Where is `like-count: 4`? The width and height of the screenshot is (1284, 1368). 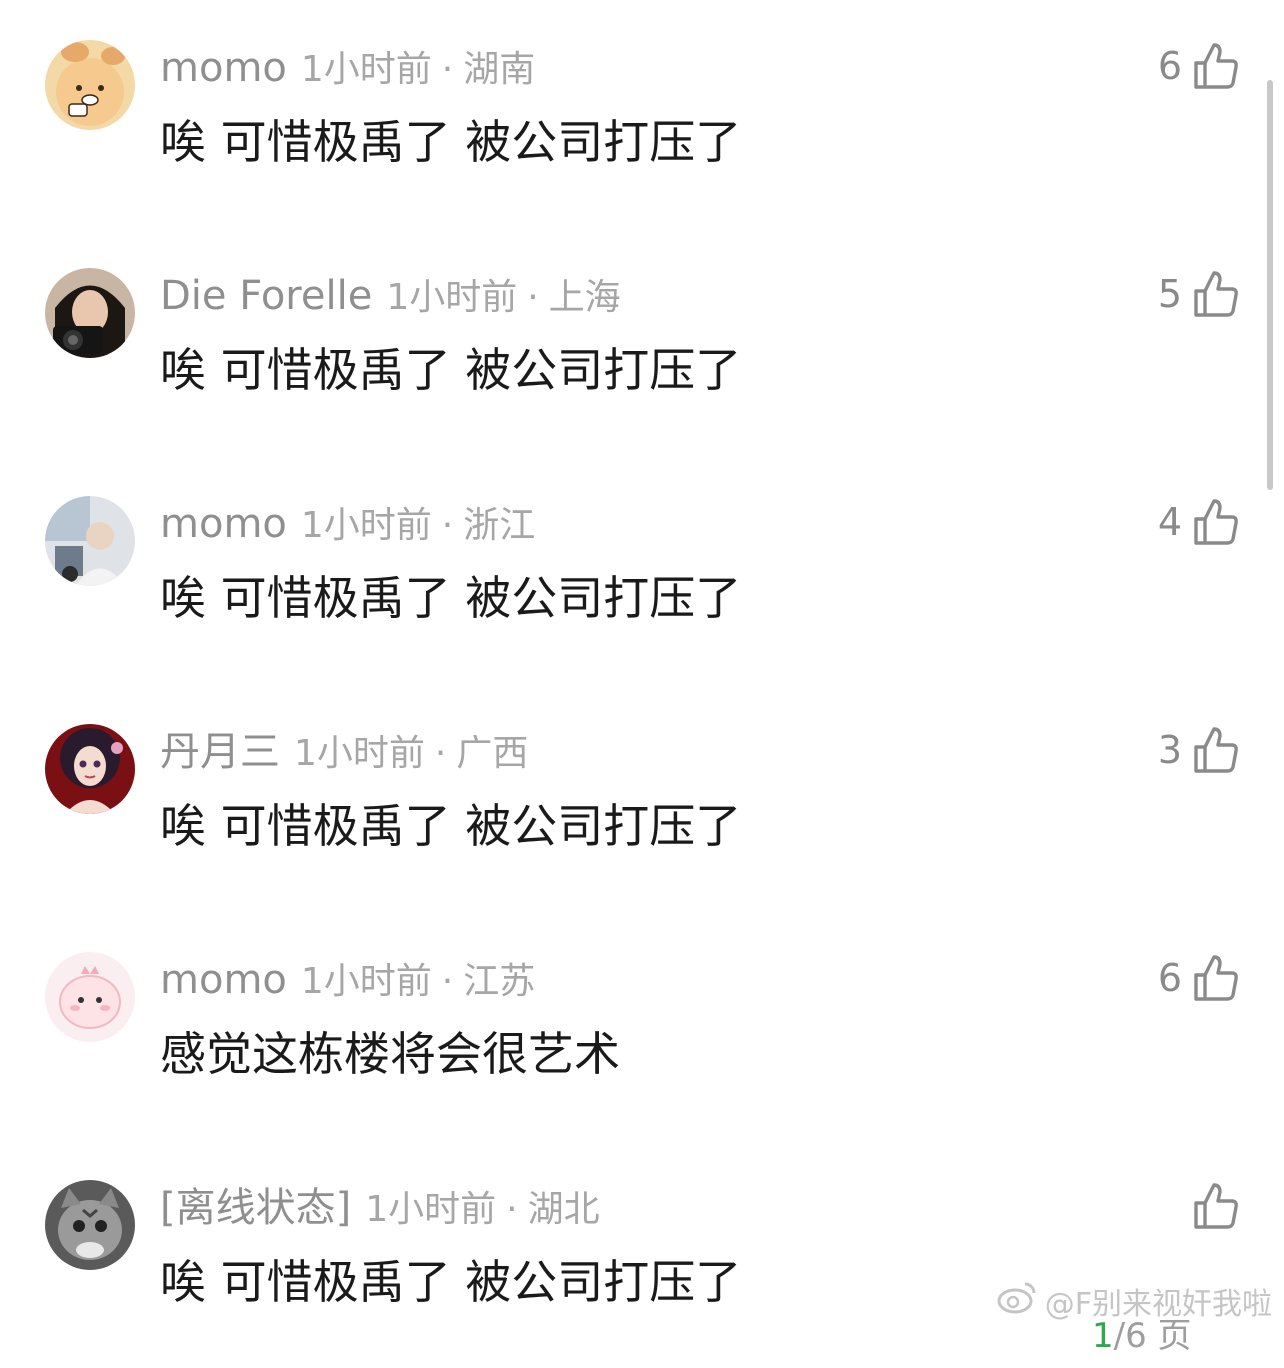
like-count: 4 is located at coordinates (1169, 522).